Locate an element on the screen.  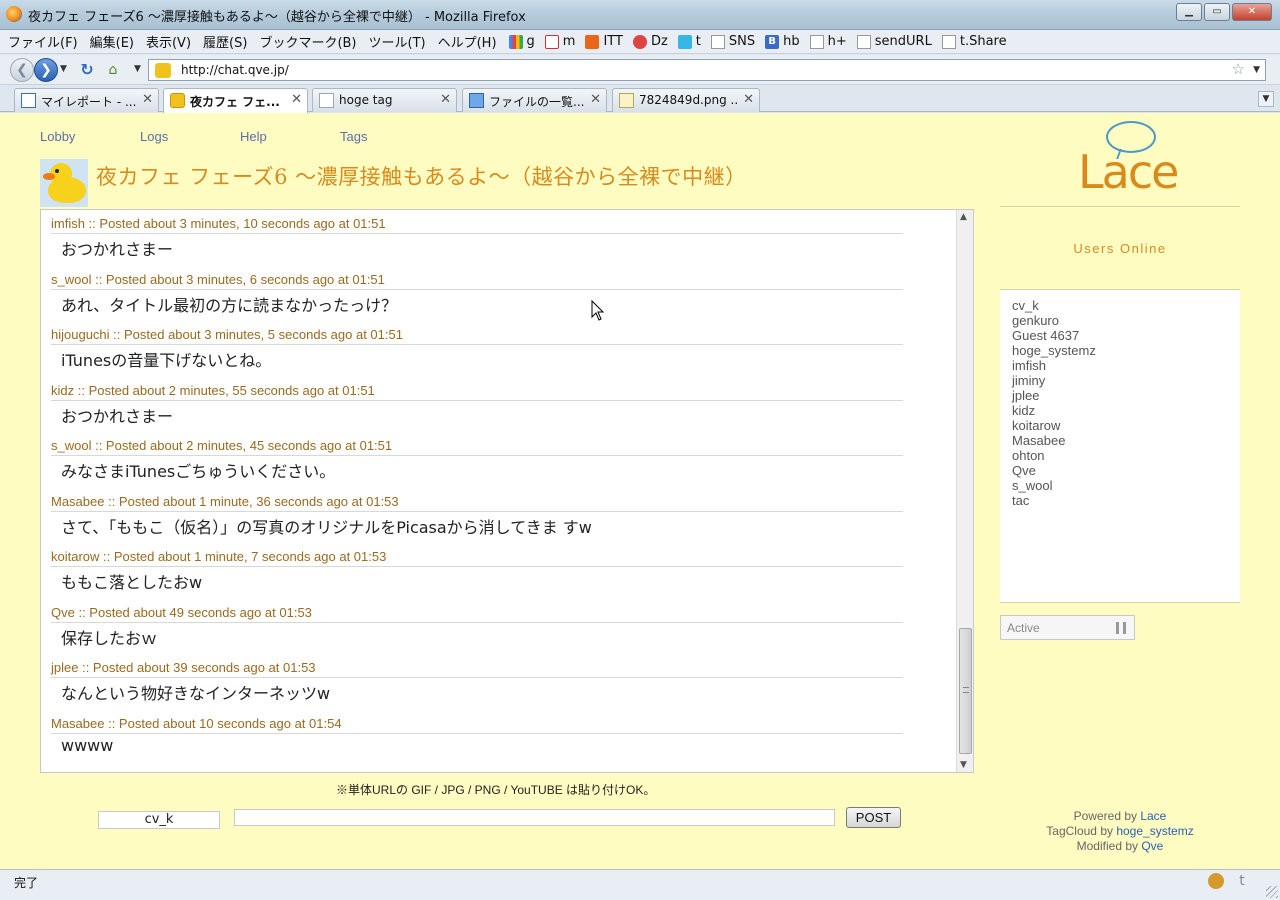
bookmark-star-icon: ☆ is located at coordinates (1238, 69).